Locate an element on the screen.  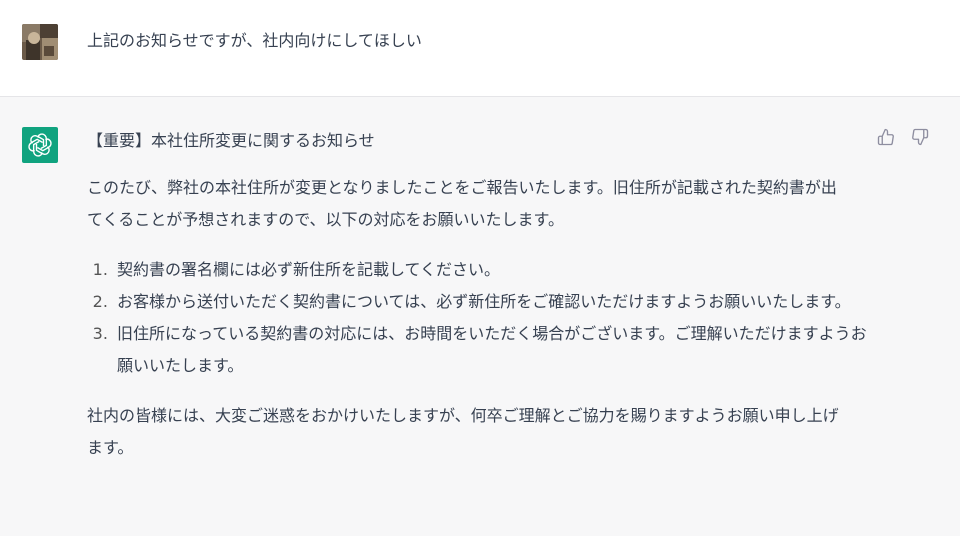
openai-logo-icon is located at coordinates (40, 145).